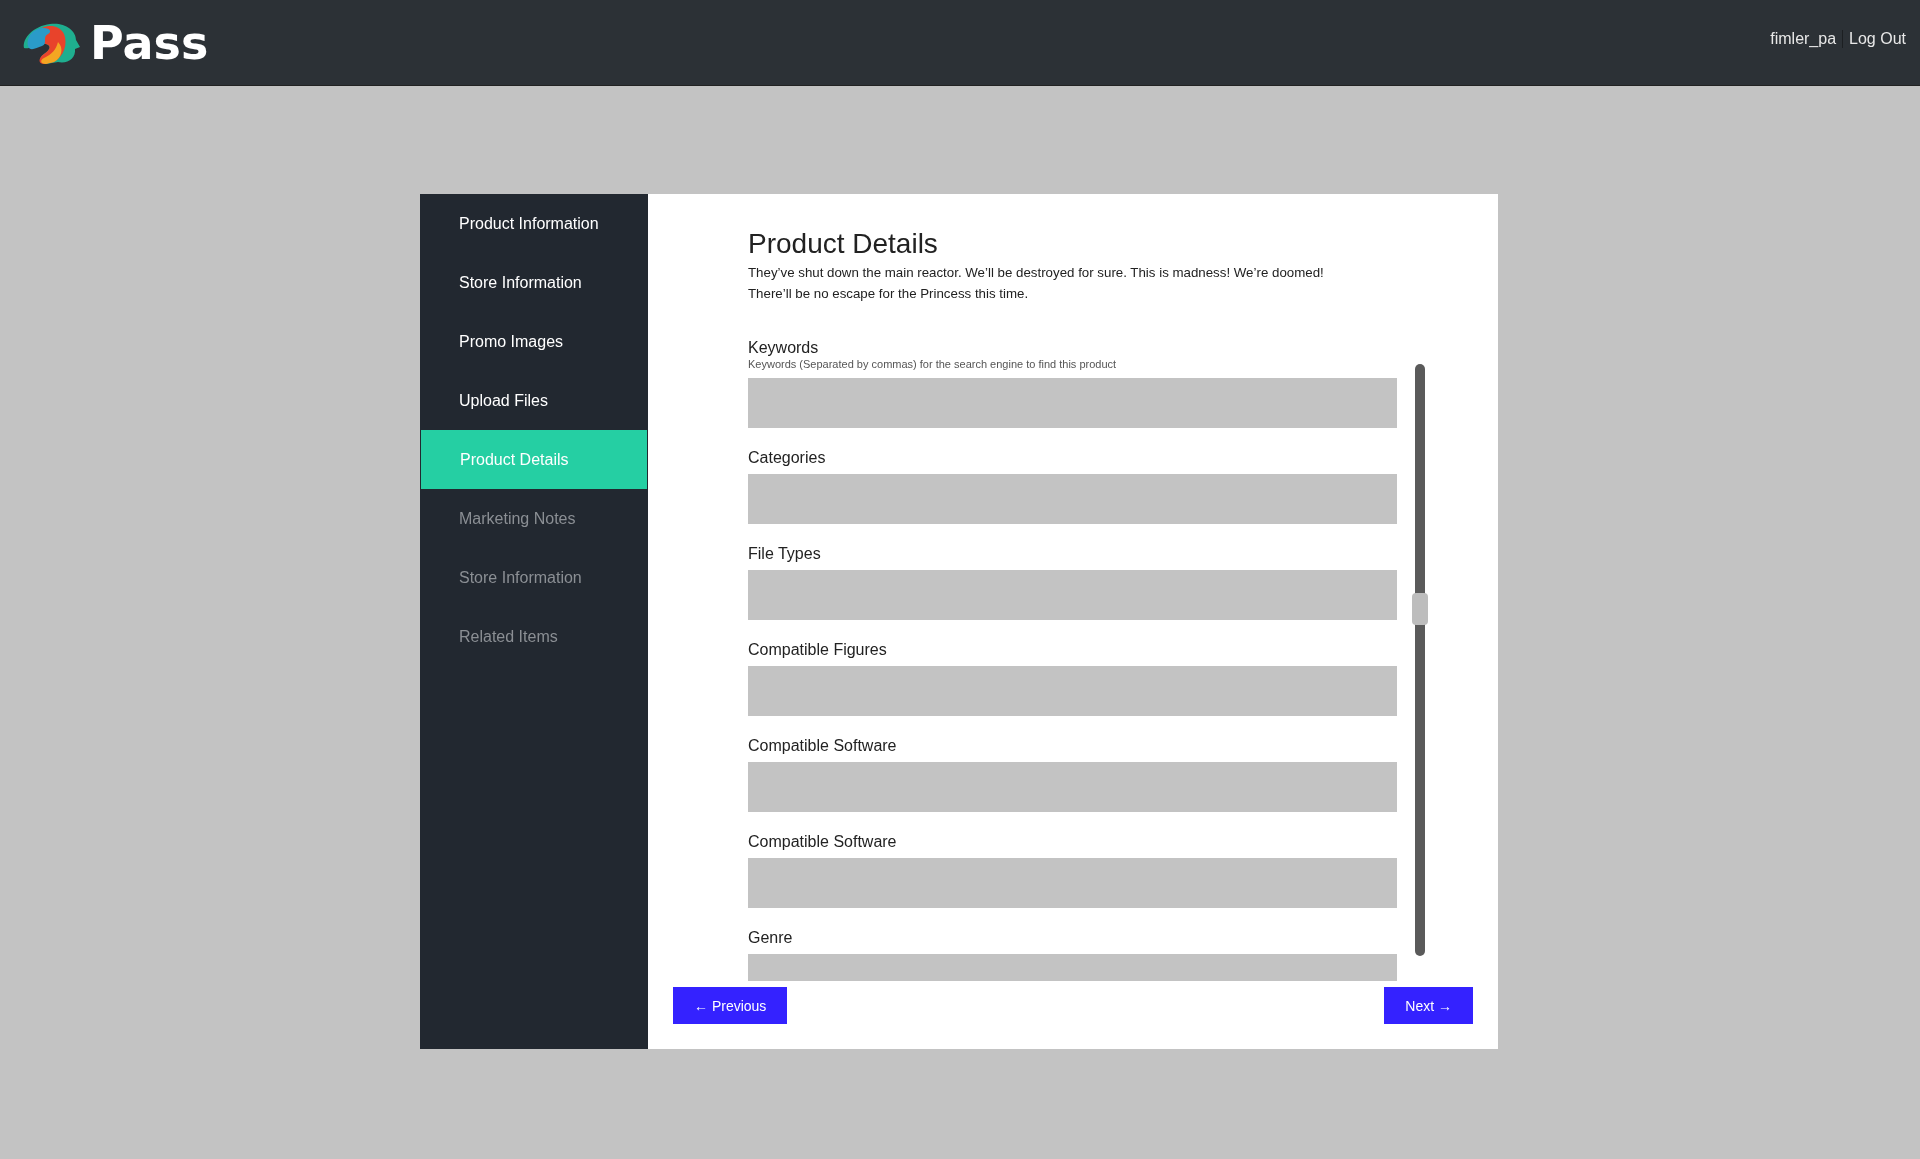 The height and width of the screenshot is (1159, 1920). Describe the element at coordinates (785, 554) in the screenshot. I see `field-label: File Types` at that location.